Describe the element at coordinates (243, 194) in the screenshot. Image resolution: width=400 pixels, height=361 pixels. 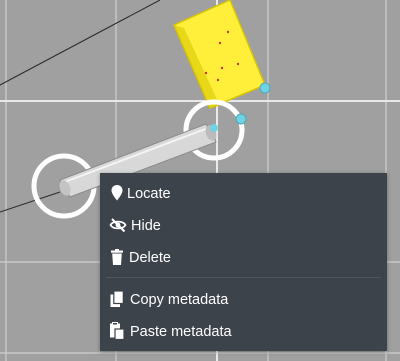
I see `menu-item-locate: Locate` at that location.